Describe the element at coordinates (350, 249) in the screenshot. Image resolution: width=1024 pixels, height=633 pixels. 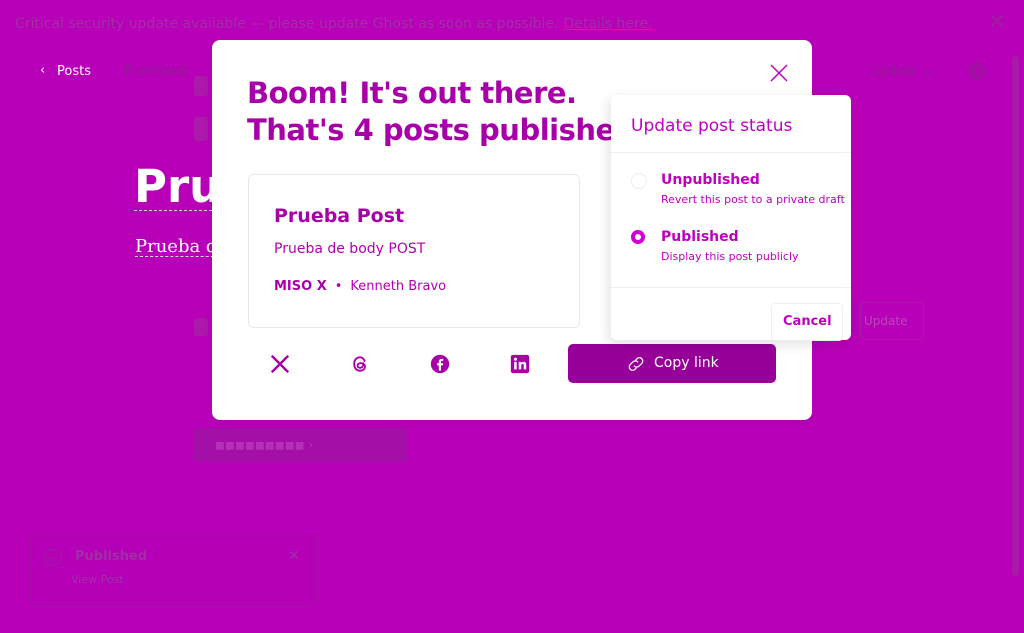
I see `card-post-excerpt: Prueba de body POST` at that location.